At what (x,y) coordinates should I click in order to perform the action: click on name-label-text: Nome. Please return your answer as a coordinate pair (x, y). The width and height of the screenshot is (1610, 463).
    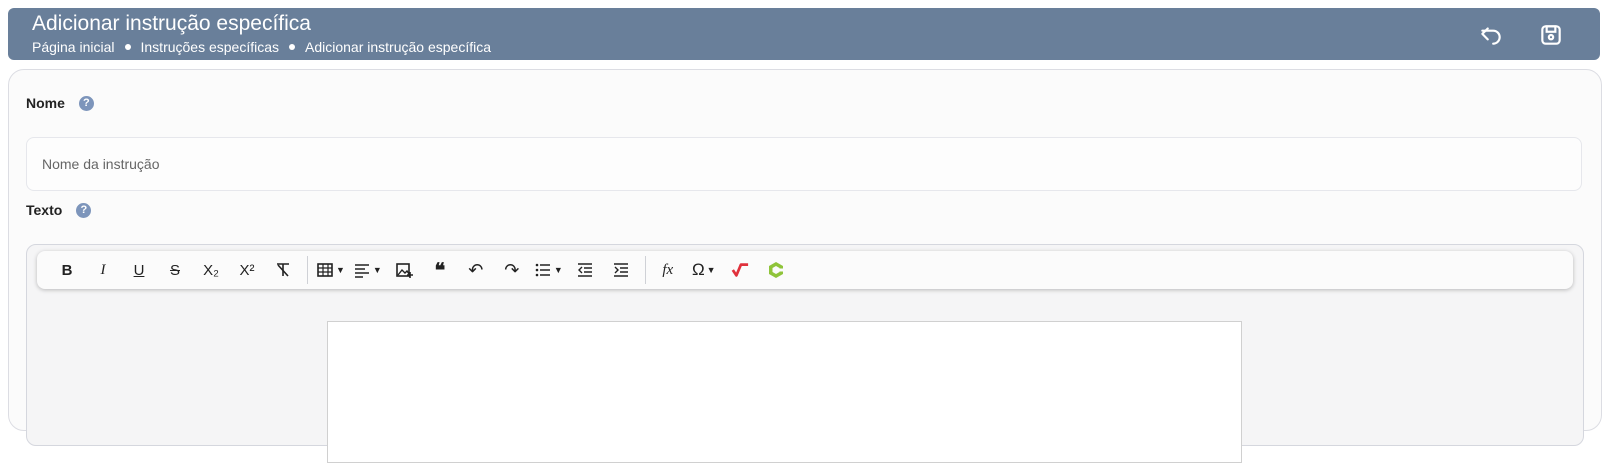
    Looking at the image, I should click on (45, 103).